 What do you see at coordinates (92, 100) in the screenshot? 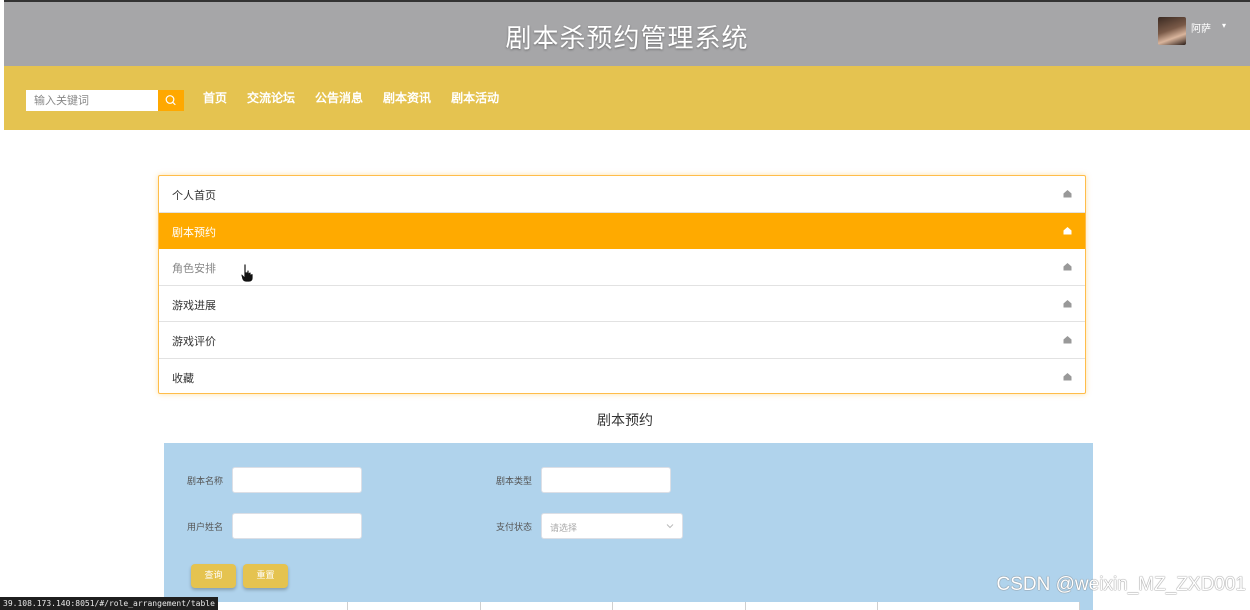
I see `search-input` at bounding box center [92, 100].